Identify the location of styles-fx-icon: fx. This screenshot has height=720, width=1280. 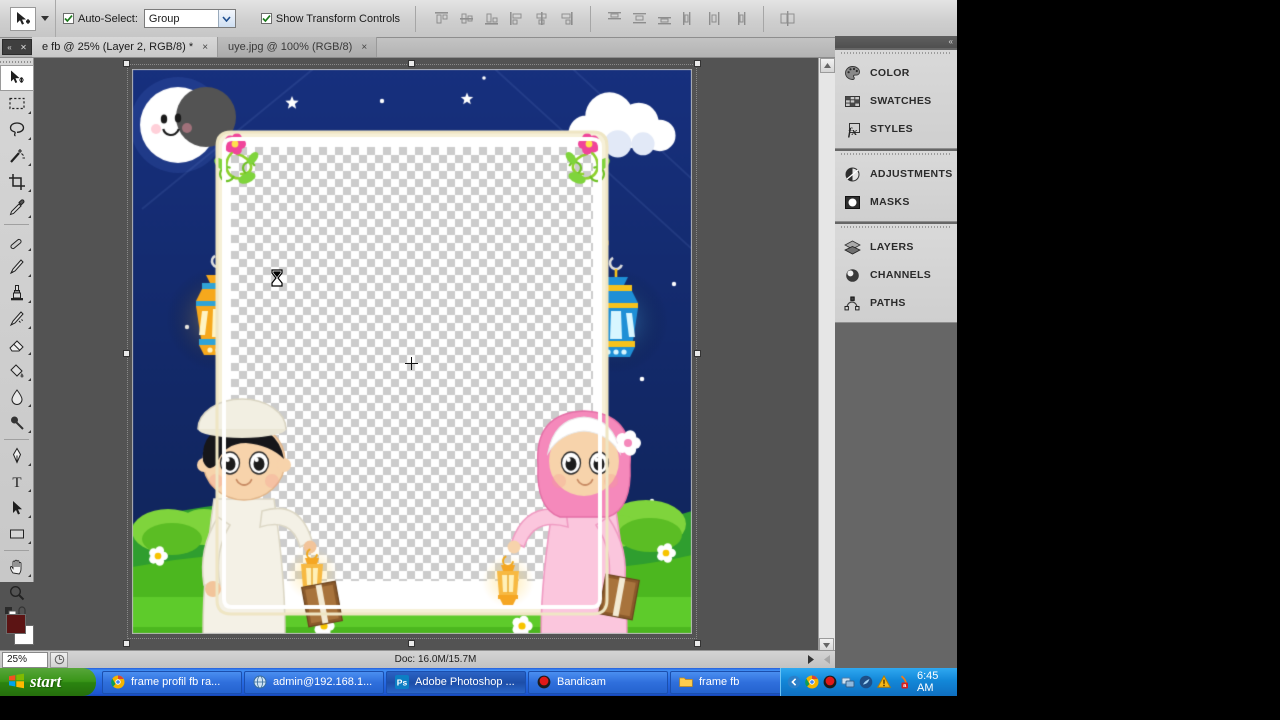
(852, 129).